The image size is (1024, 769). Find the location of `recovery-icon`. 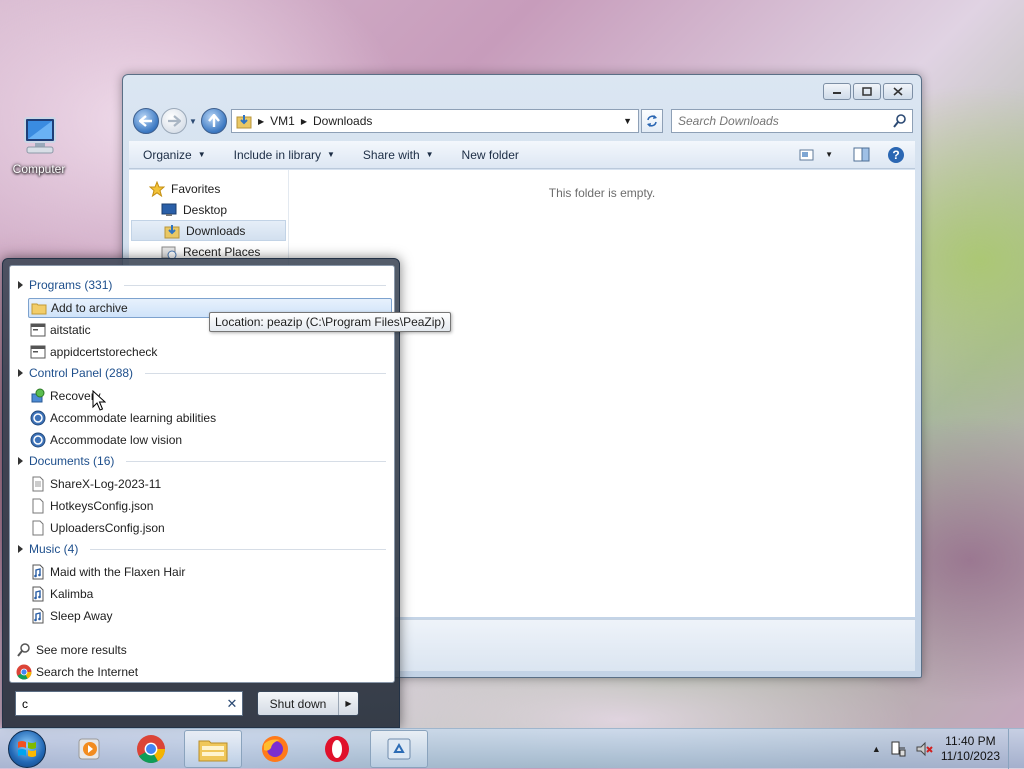

recovery-icon is located at coordinates (38, 396).